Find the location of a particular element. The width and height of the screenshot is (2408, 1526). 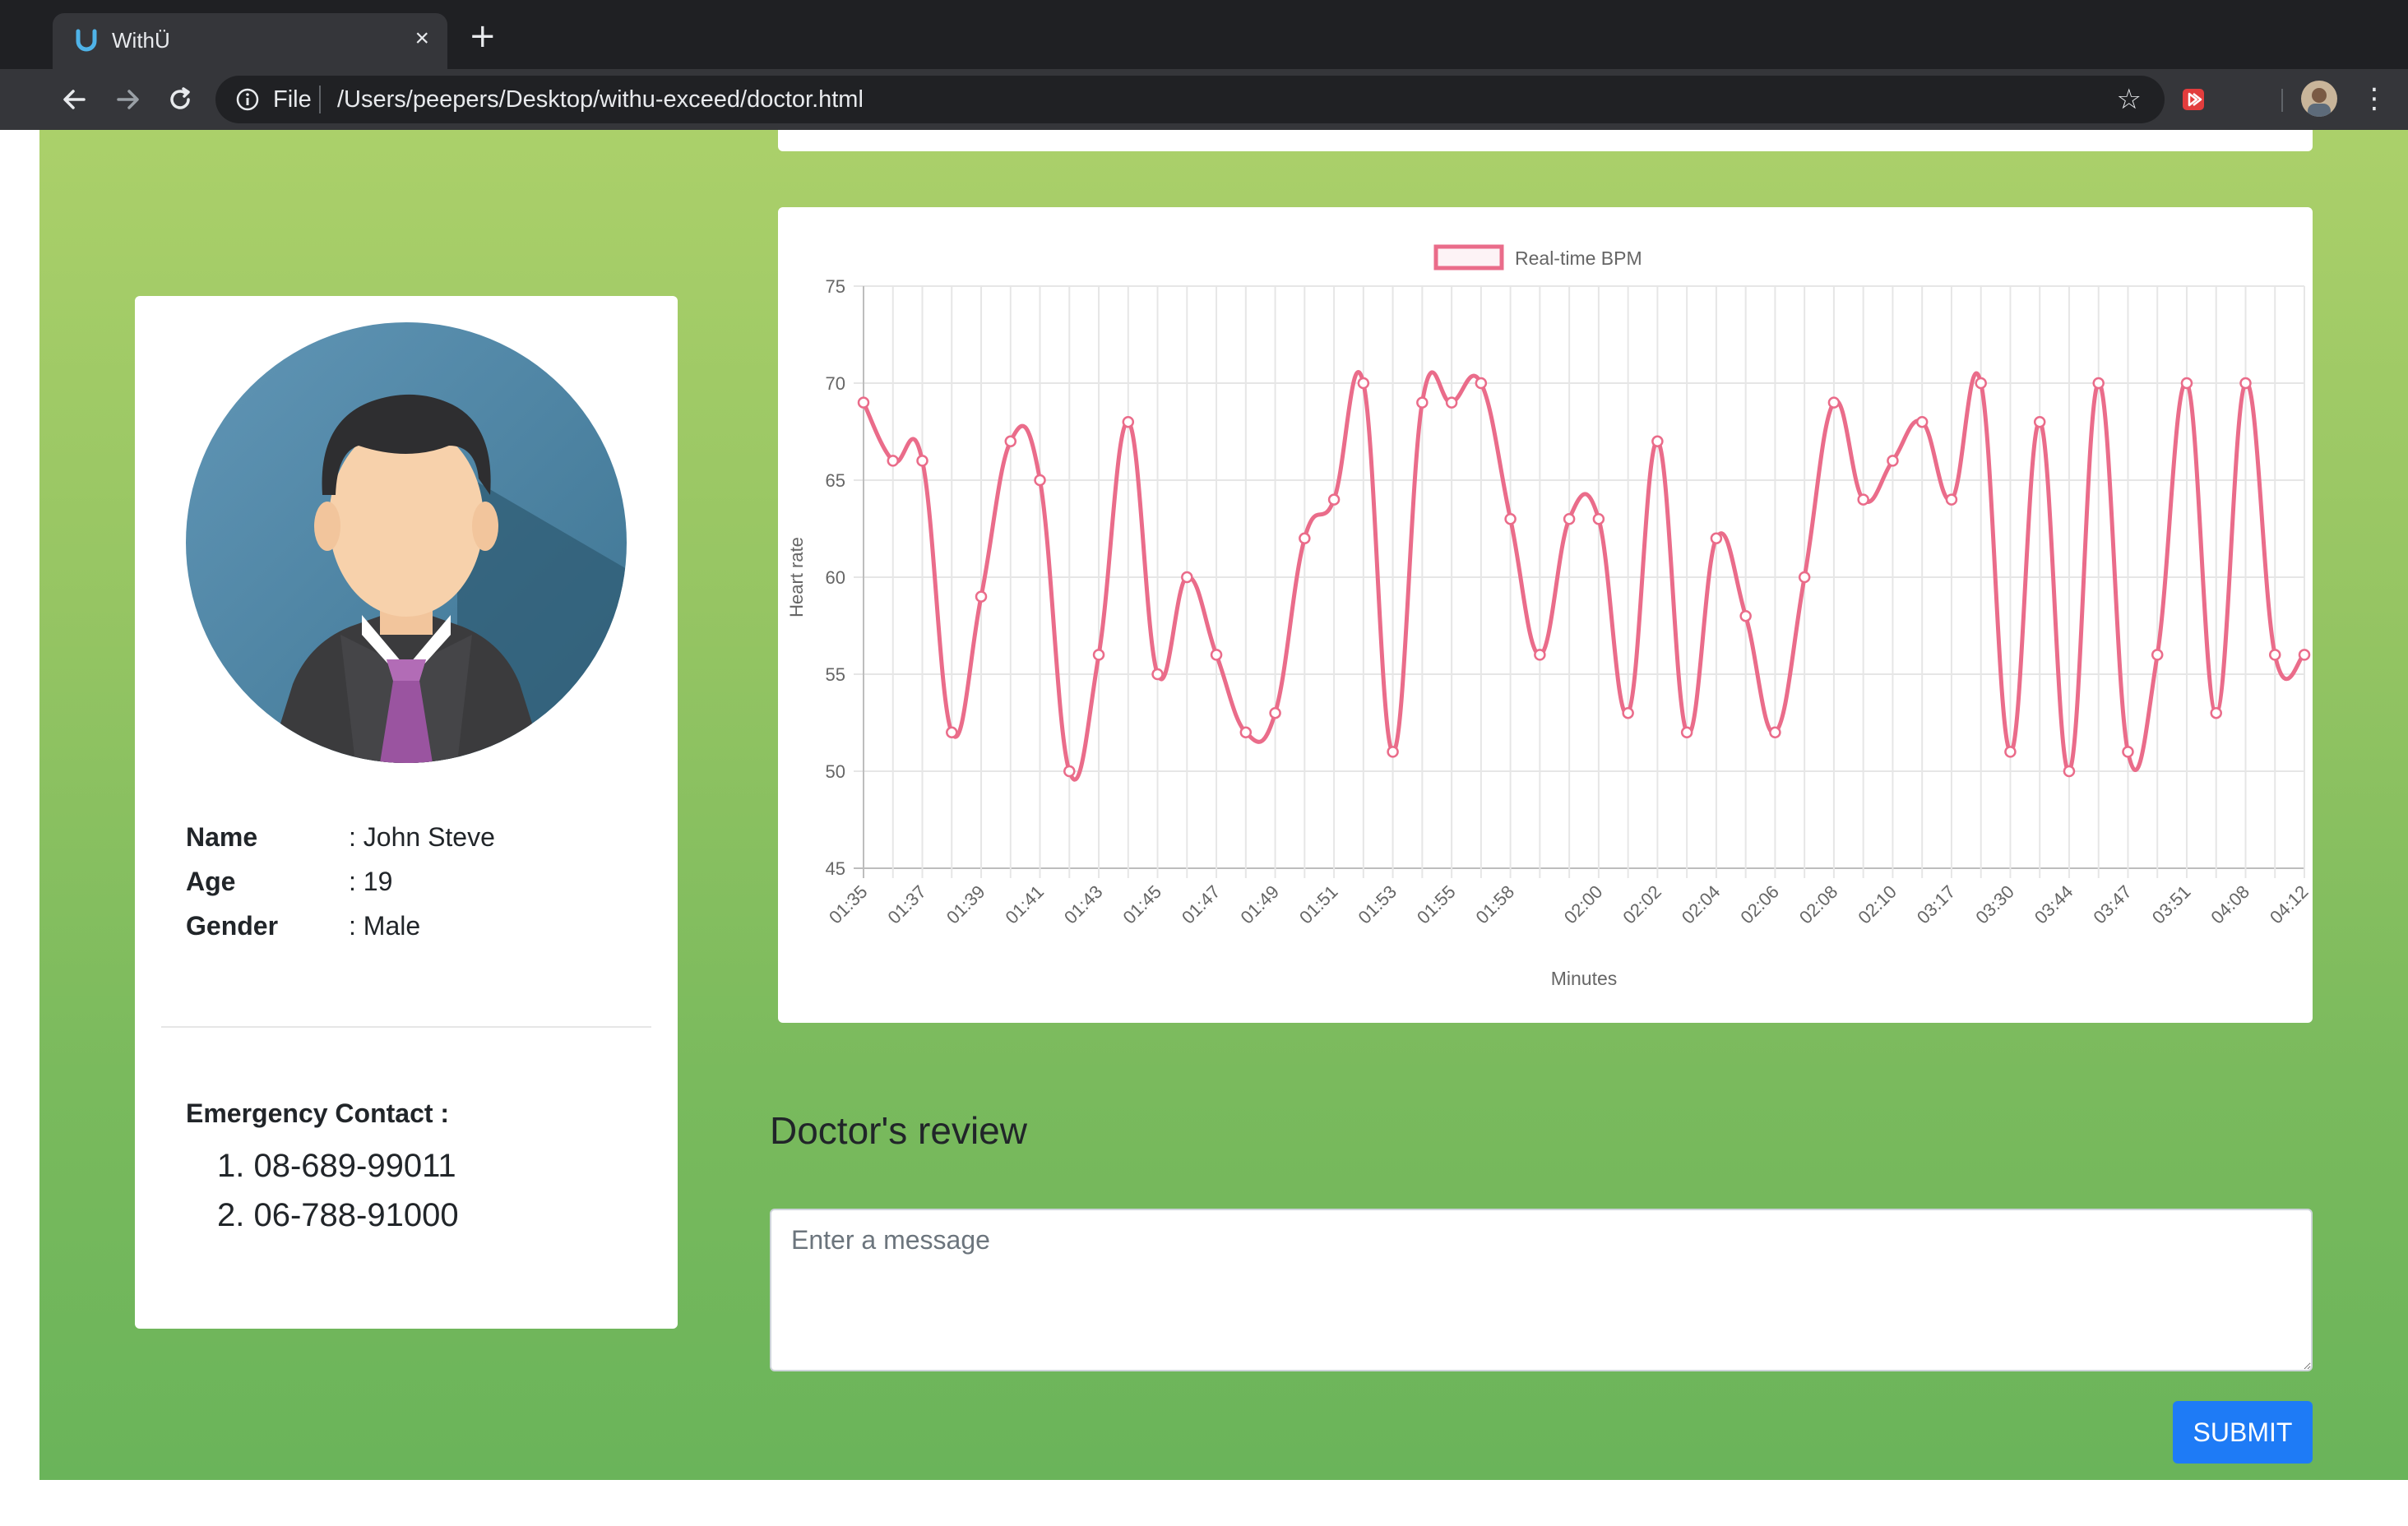

browser-tab: WithÜ × is located at coordinates (250, 41).